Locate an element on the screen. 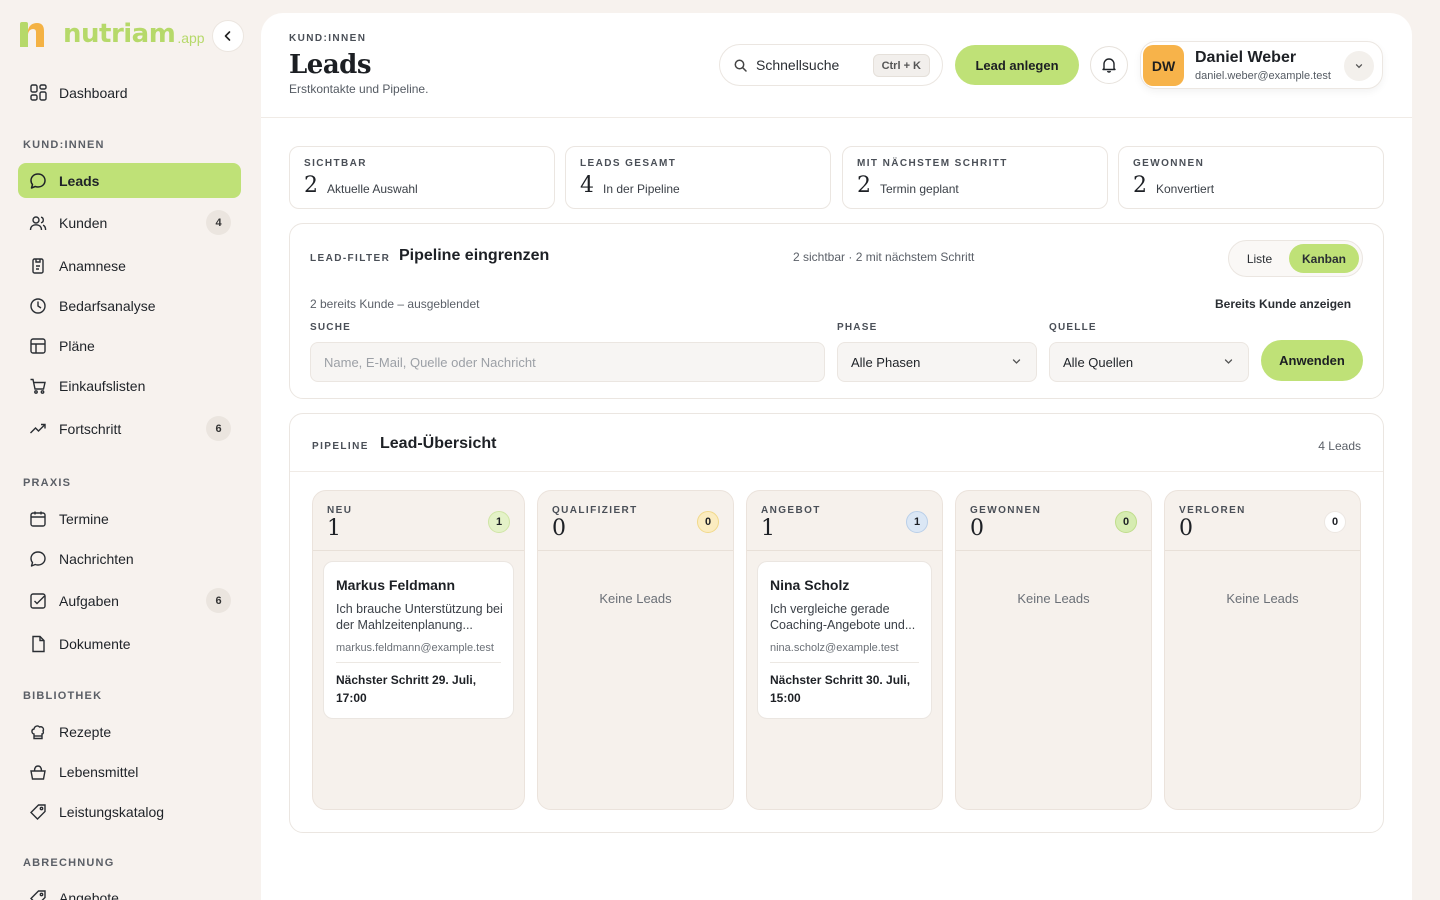 The image size is (1440, 900). empty-state: Keine Leads is located at coordinates (1262, 598).